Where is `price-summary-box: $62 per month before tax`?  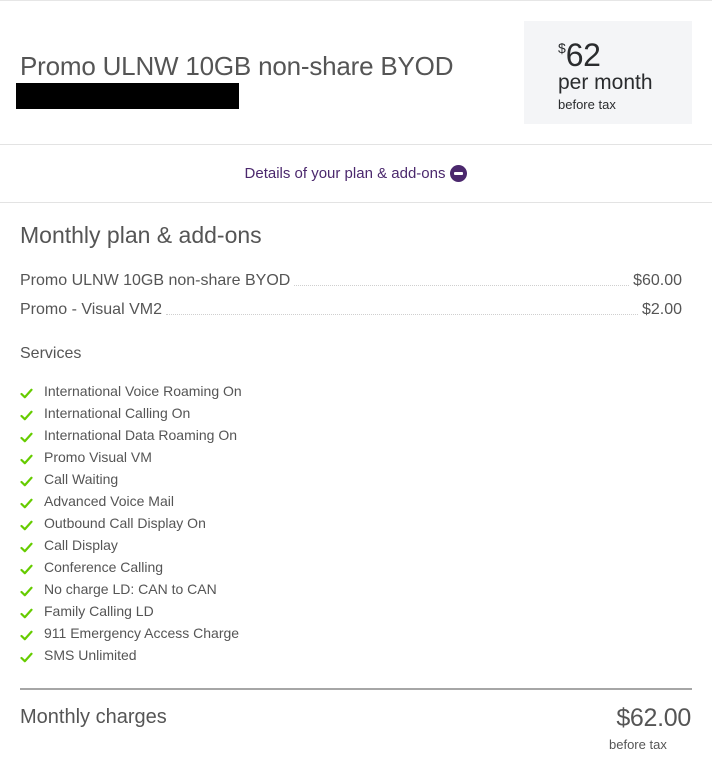
price-summary-box: $62 per month before tax is located at coordinates (608, 72).